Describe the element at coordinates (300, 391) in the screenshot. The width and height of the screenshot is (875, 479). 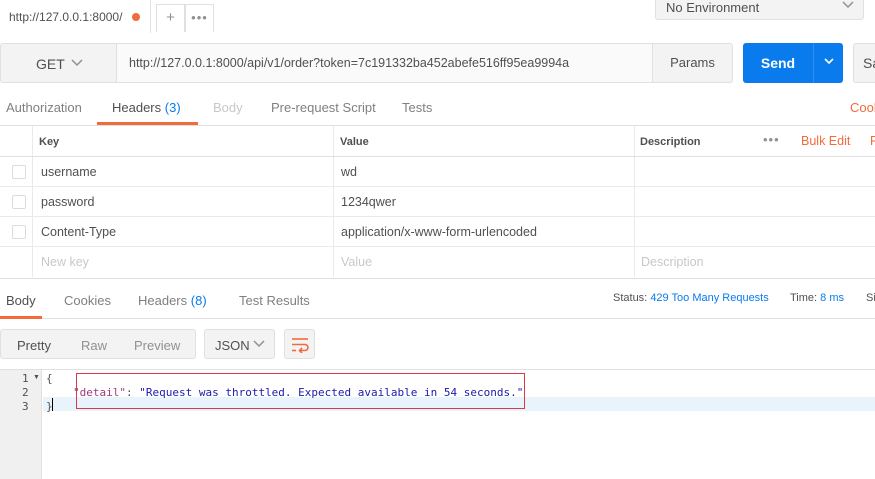
I see `annotation-highlight-box` at that location.